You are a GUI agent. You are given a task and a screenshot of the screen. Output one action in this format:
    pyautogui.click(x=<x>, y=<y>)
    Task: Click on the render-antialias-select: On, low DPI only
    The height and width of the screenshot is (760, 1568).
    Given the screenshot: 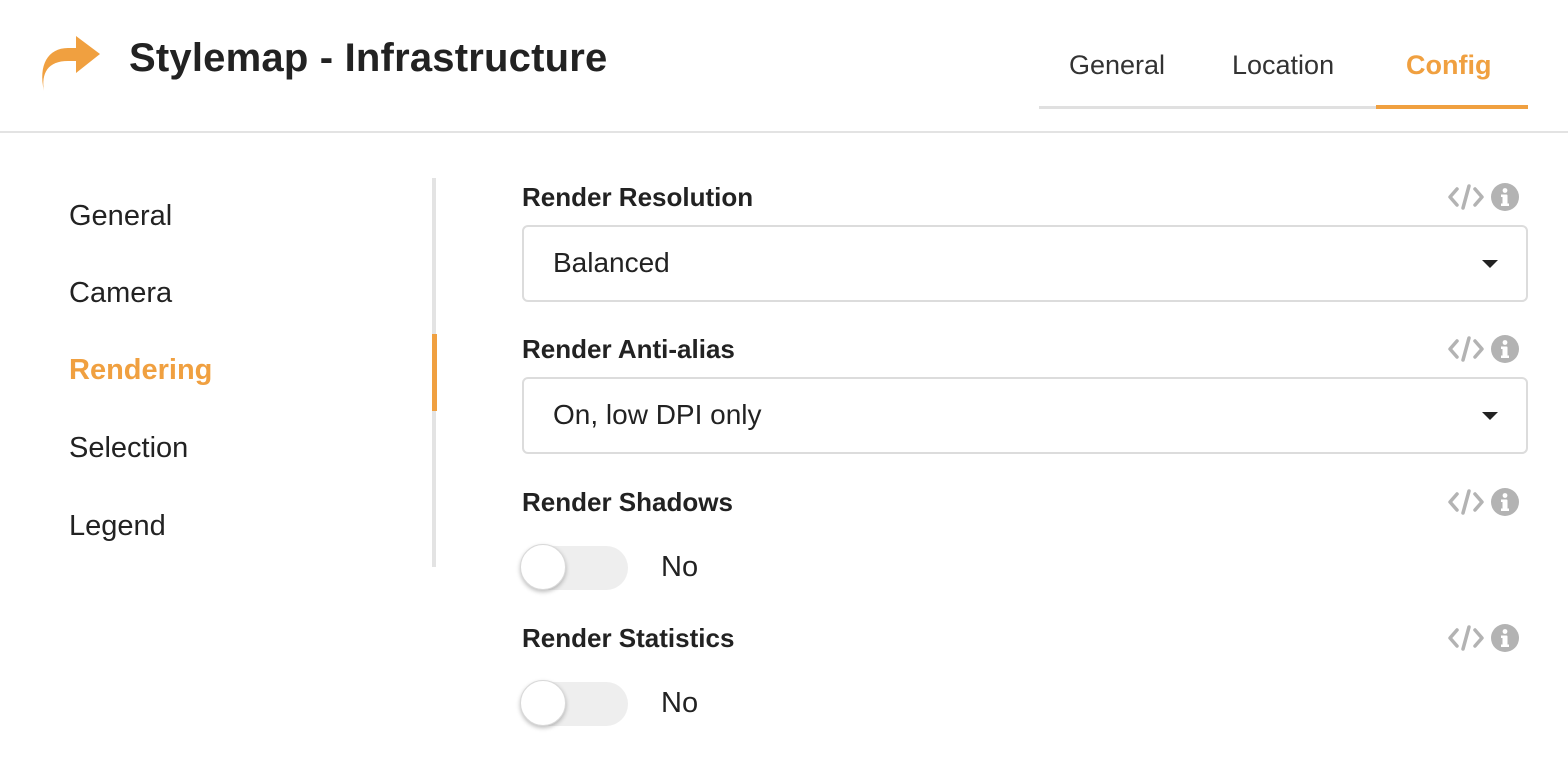 What is the action you would take?
    pyautogui.click(x=1025, y=415)
    